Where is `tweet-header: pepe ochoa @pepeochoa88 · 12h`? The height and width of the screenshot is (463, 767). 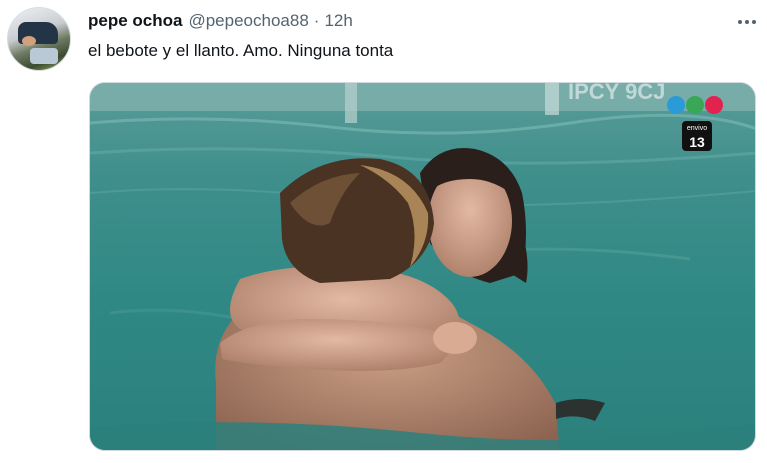
tweet-header: pepe ochoa @pepeochoa88 · 12h is located at coordinates (220, 21).